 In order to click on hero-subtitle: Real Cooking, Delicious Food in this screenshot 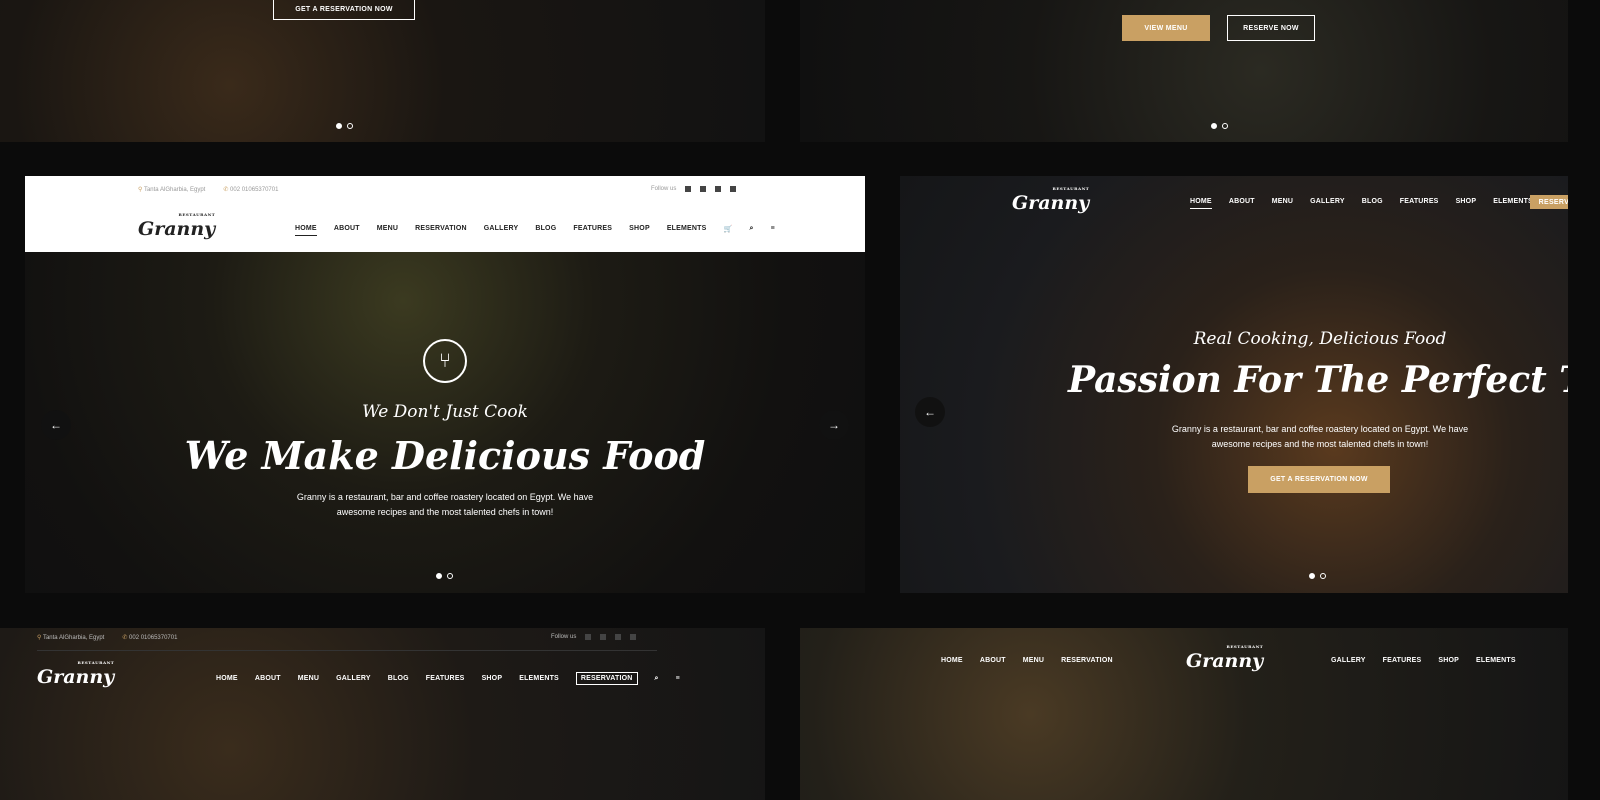, I will do `click(1320, 339)`.